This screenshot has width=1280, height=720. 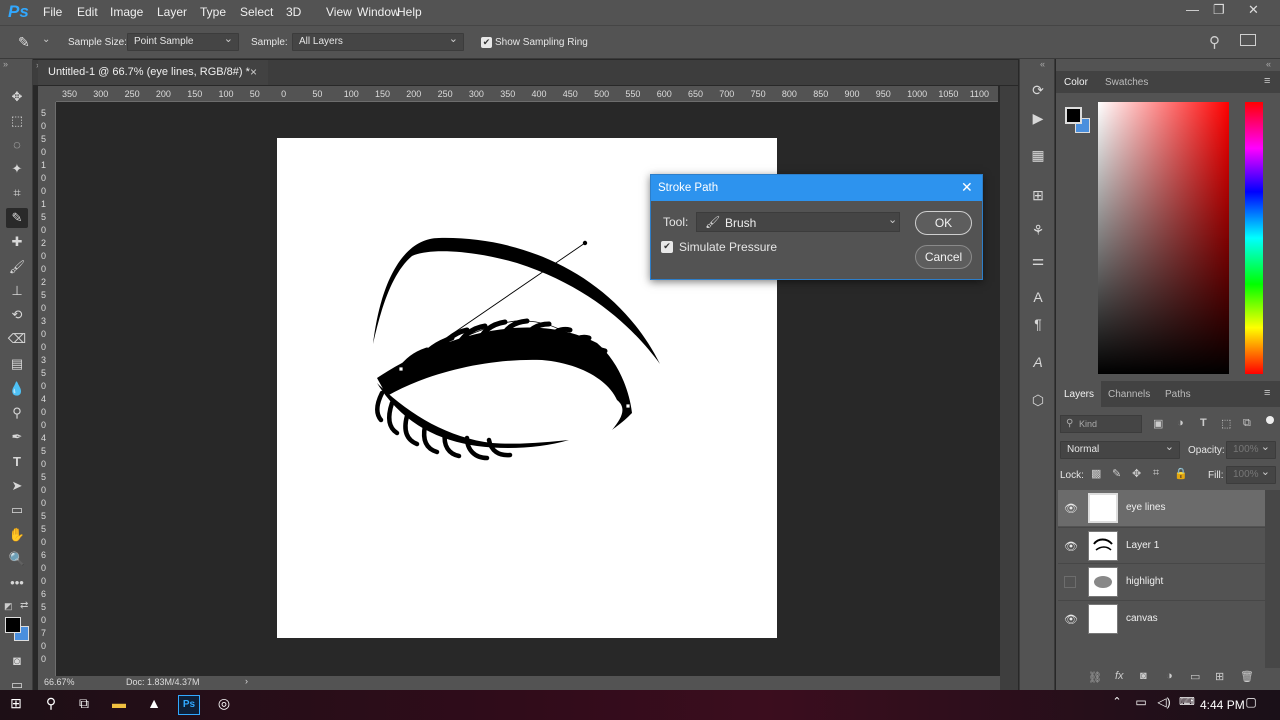 What do you see at coordinates (84, 705) in the screenshot?
I see `task-view-icon: ⧉` at bounding box center [84, 705].